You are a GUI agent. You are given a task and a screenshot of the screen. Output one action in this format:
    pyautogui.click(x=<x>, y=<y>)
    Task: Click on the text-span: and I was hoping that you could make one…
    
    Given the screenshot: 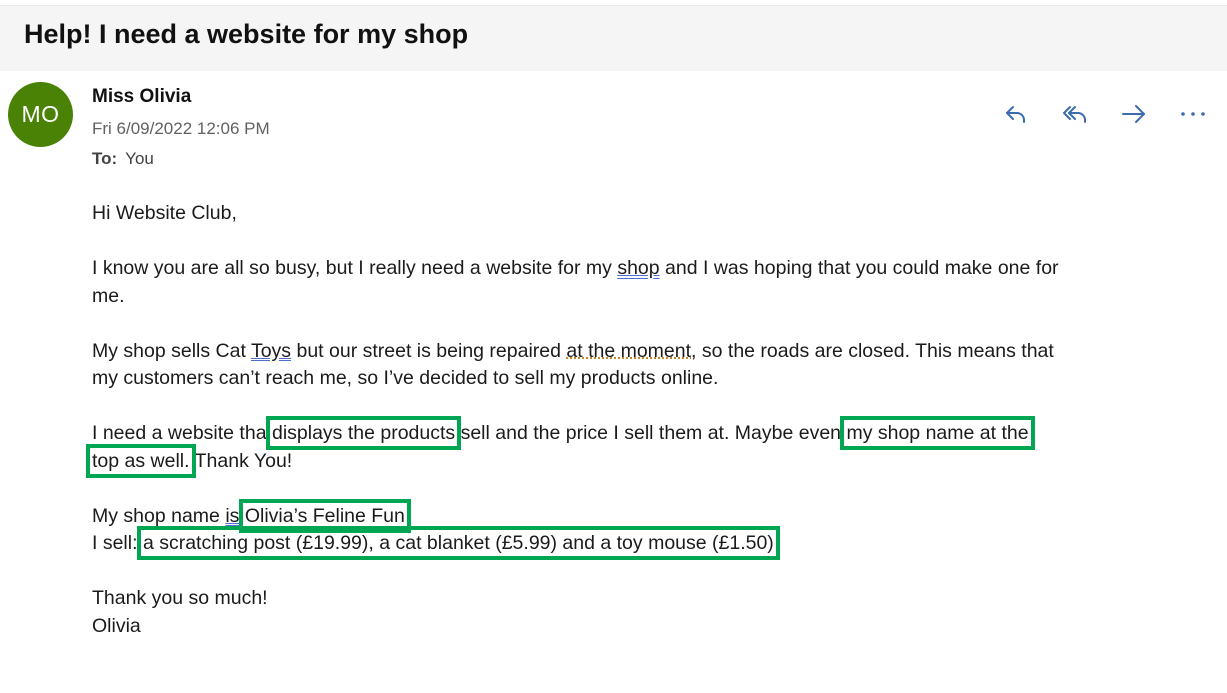 What is the action you would take?
    pyautogui.click(x=859, y=268)
    